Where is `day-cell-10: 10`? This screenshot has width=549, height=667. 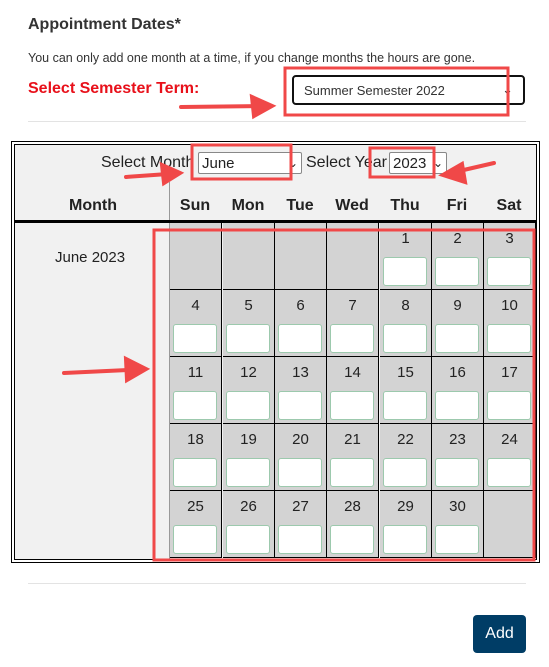 day-cell-10: 10 is located at coordinates (510, 323).